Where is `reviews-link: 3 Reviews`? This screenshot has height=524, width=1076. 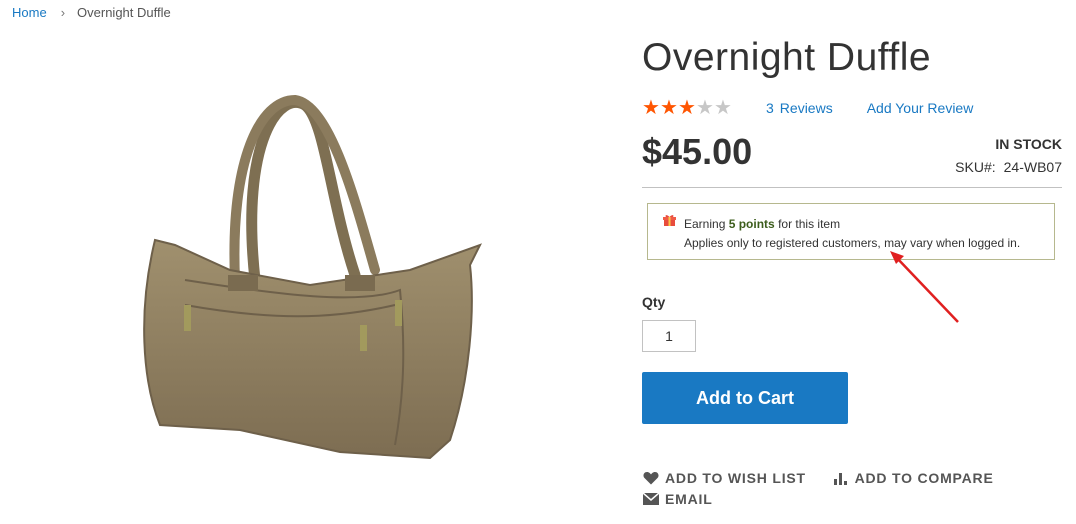
reviews-link: 3 Reviews is located at coordinates (799, 108).